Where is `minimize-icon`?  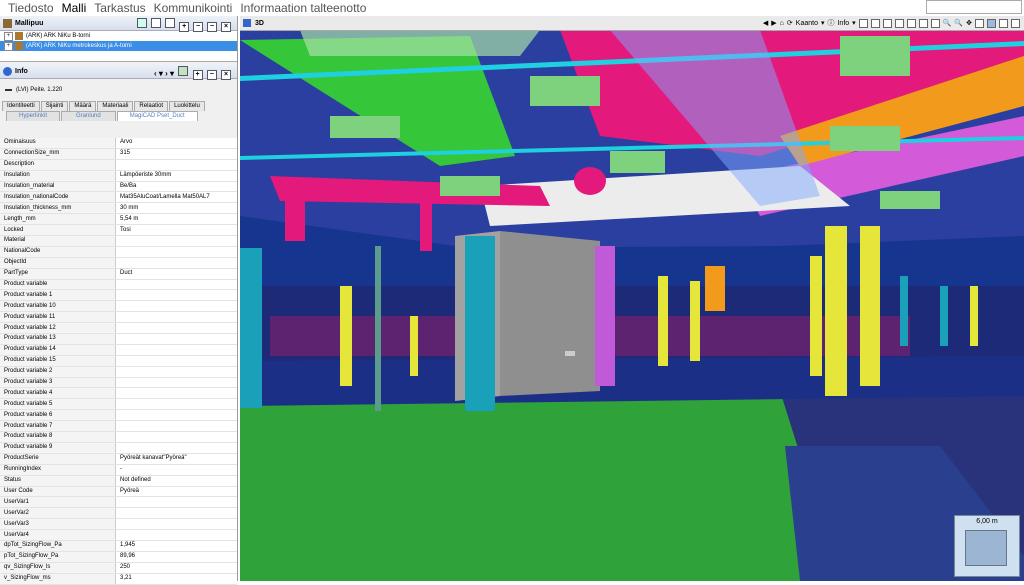
minimize-icon is located at coordinates (1003, 23).